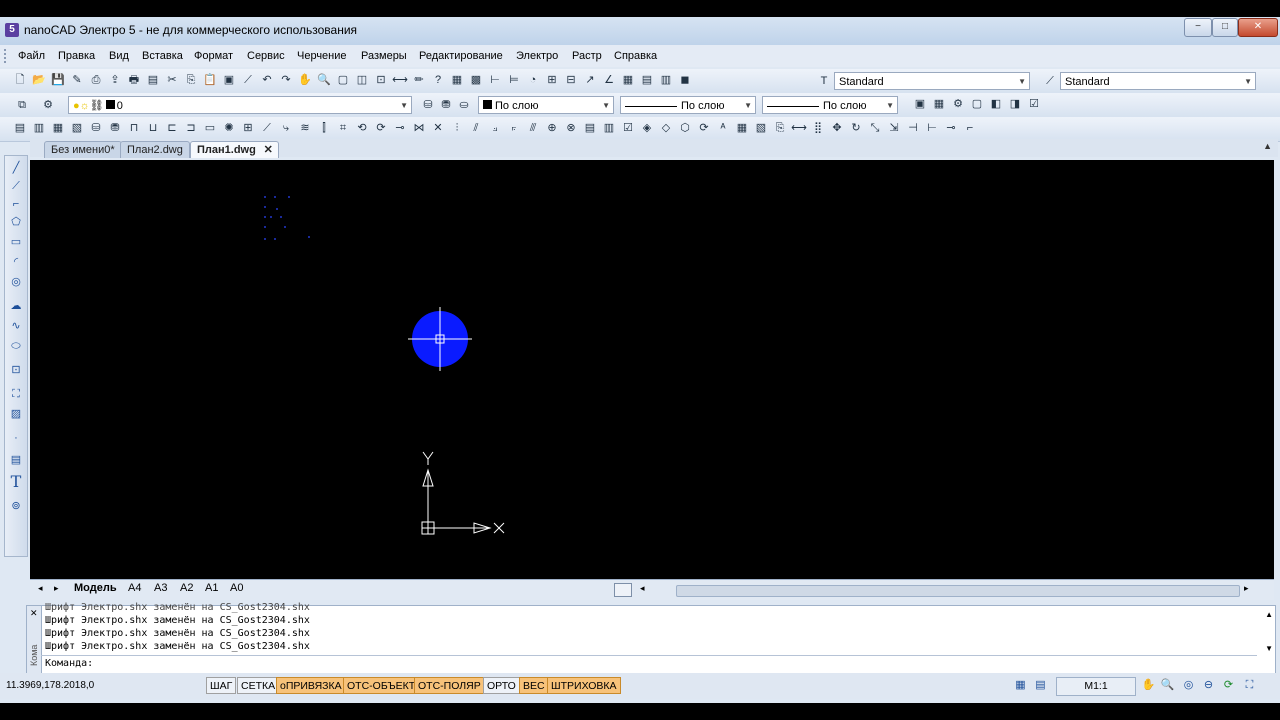 The height and width of the screenshot is (720, 1280). Describe the element at coordinates (446, 105) in the screenshot. I see `layer-previous-icon: ⛃` at that location.